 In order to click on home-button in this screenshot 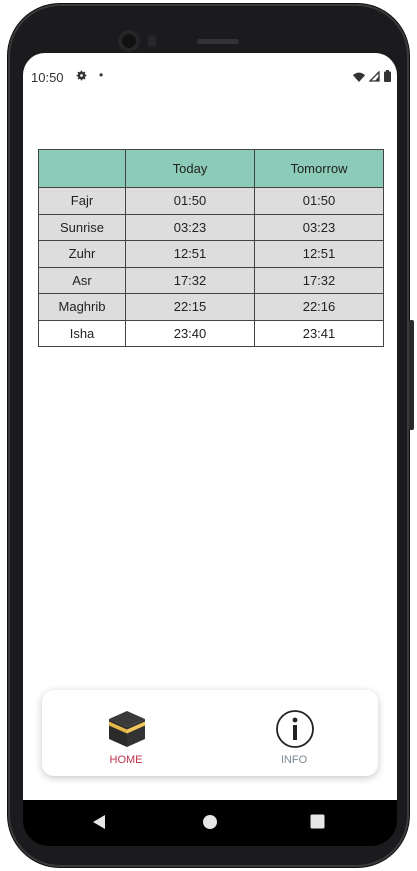, I will do `click(210, 824)`.